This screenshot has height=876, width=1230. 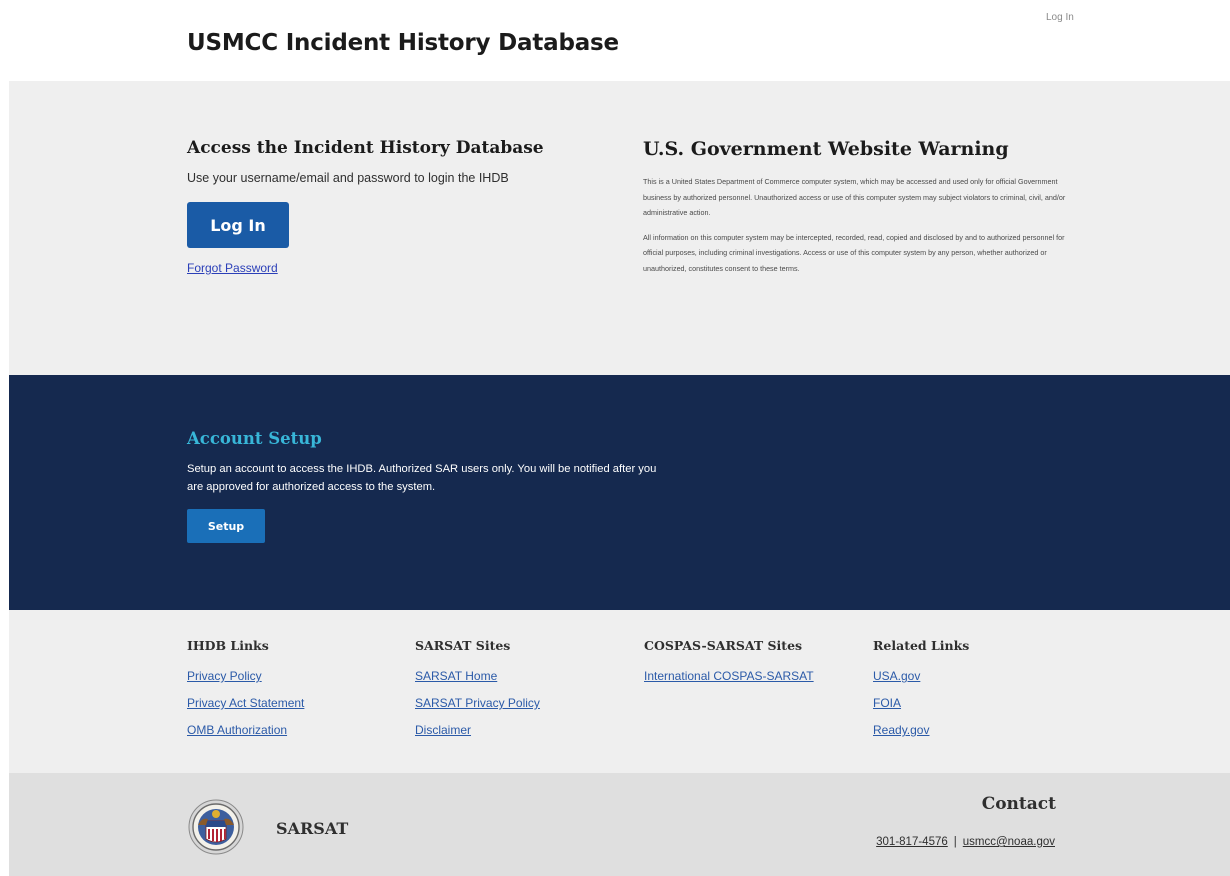 What do you see at coordinates (1018, 804) in the screenshot?
I see `contact-heading: Contact` at bounding box center [1018, 804].